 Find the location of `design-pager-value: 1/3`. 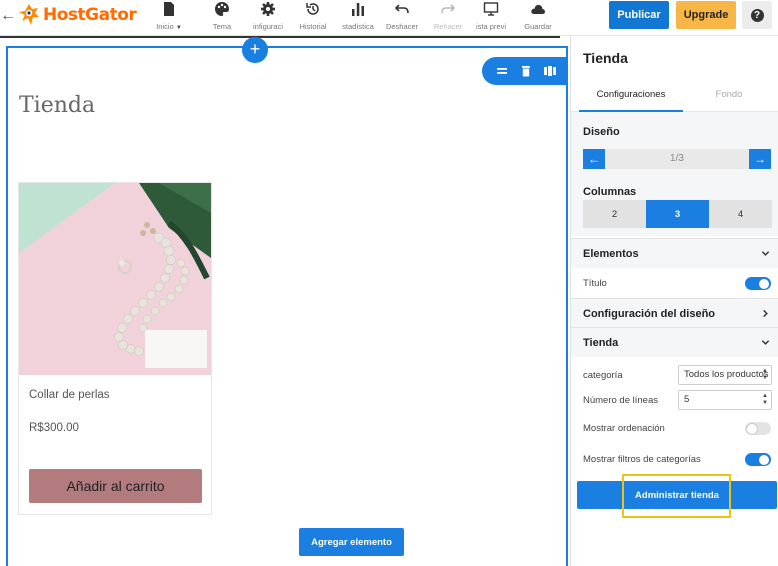

design-pager-value: 1/3 is located at coordinates (677, 158).